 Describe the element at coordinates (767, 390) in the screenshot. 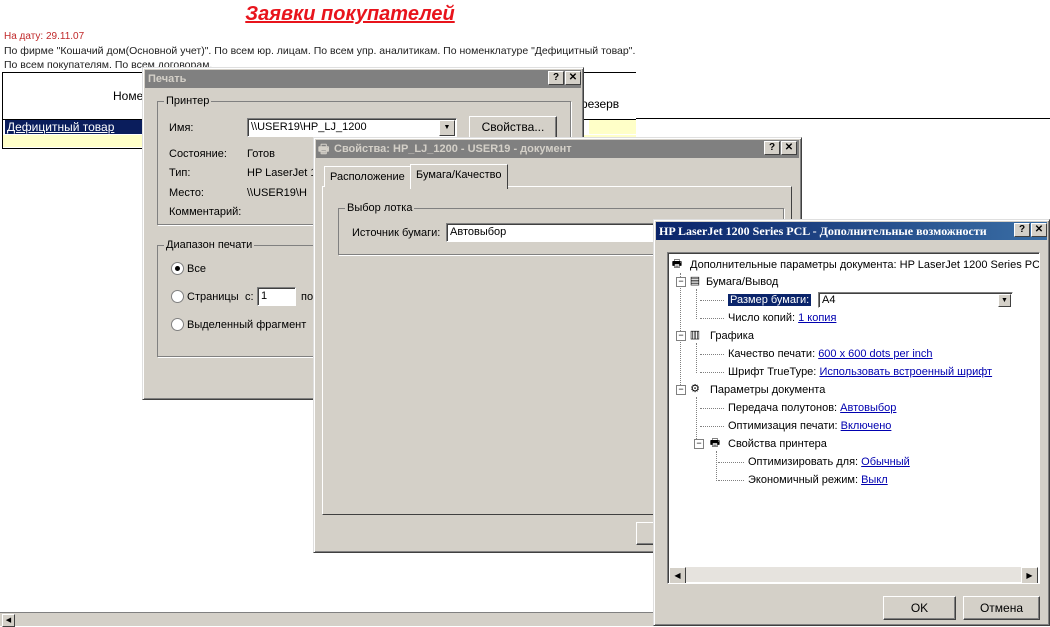

I see `tree-node-document-options: Параметры документа` at that location.